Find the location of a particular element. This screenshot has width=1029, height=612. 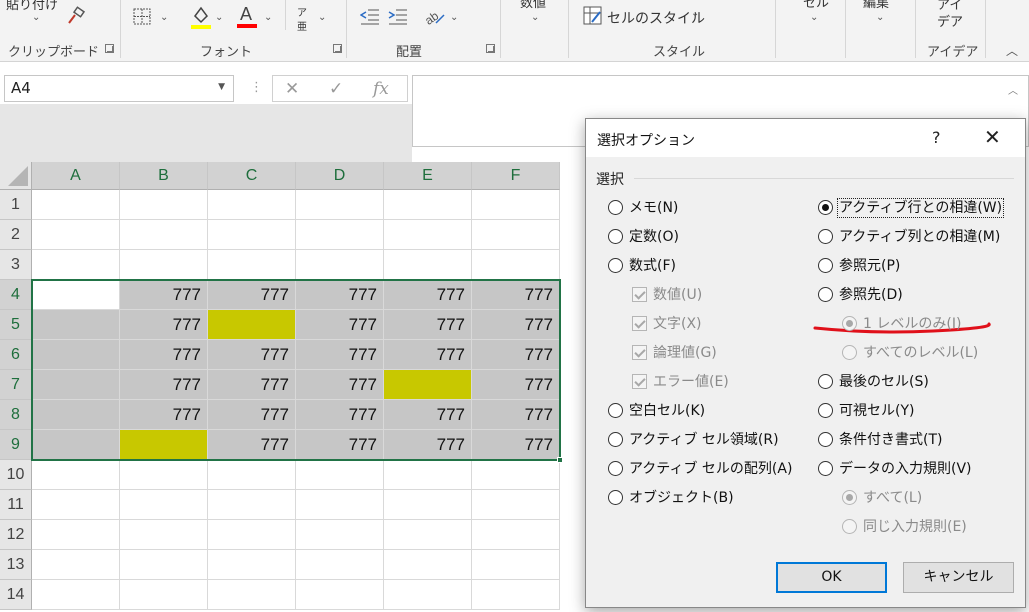

furigana-bottom: 亜 is located at coordinates (302, 25).